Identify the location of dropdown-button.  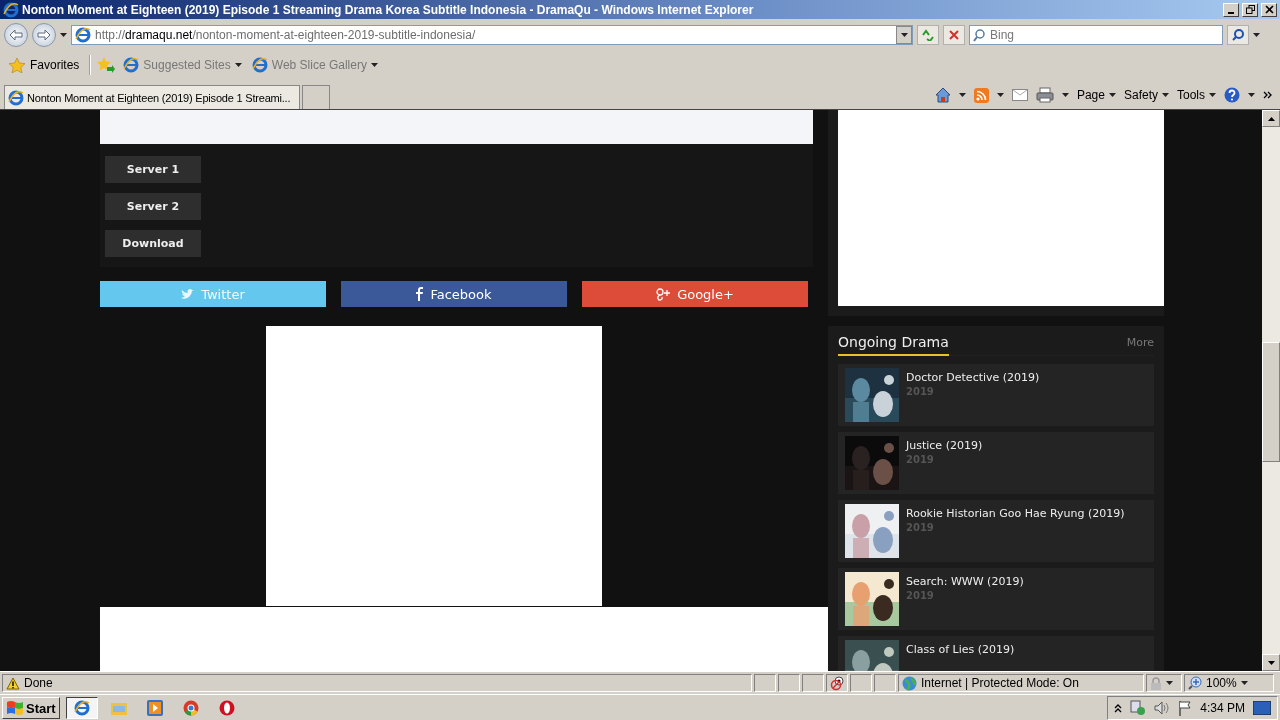
(904, 35).